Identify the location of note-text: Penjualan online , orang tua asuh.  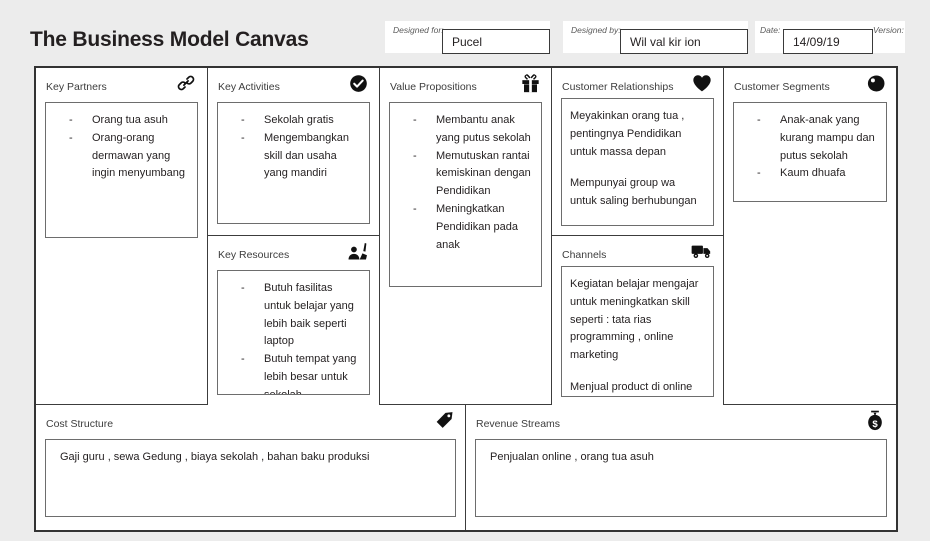
(572, 457).